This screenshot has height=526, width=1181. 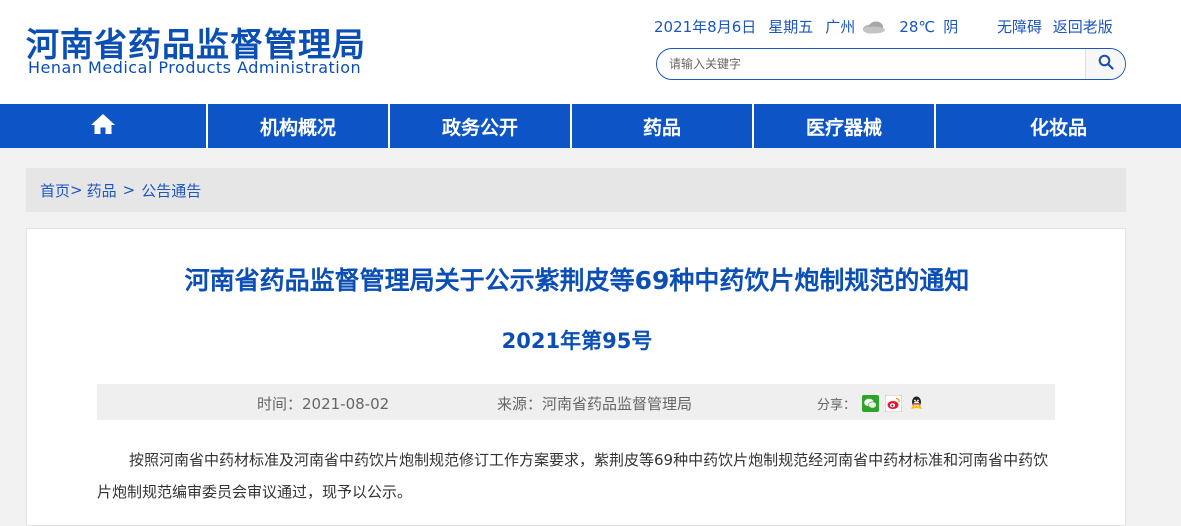 I want to click on search-button, so click(x=1105, y=64).